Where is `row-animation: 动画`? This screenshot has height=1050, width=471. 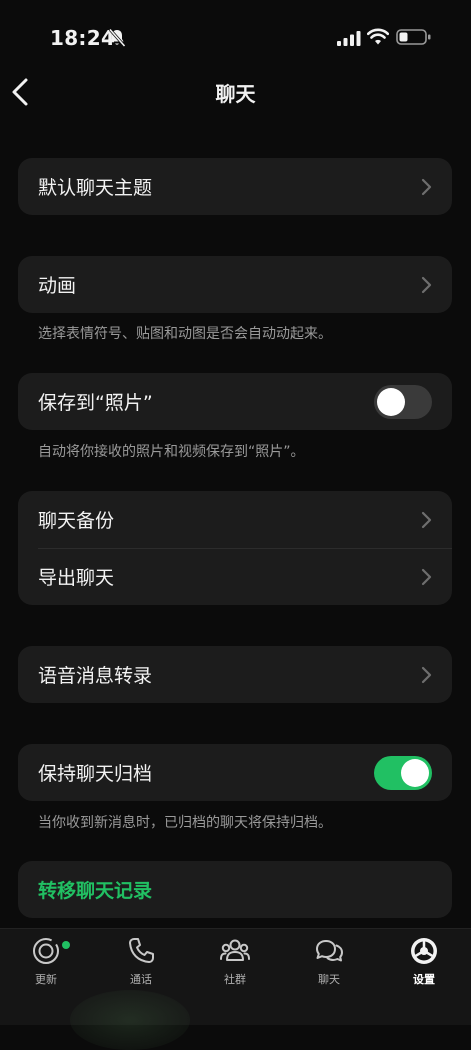
row-animation: 动画 is located at coordinates (235, 284).